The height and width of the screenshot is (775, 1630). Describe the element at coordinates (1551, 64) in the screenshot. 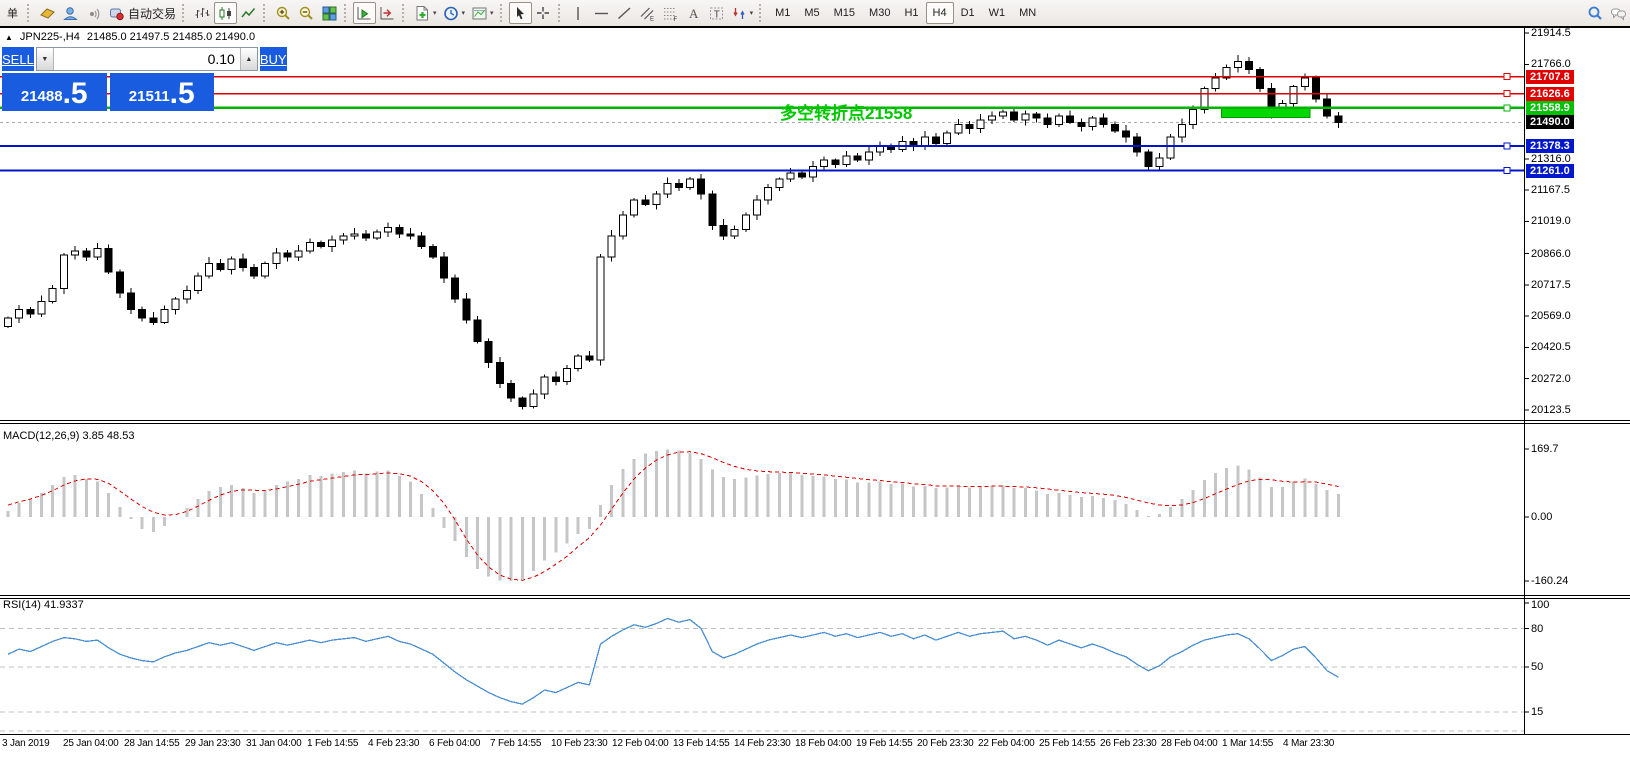

I see `price-axis-tick: 21766.0` at that location.